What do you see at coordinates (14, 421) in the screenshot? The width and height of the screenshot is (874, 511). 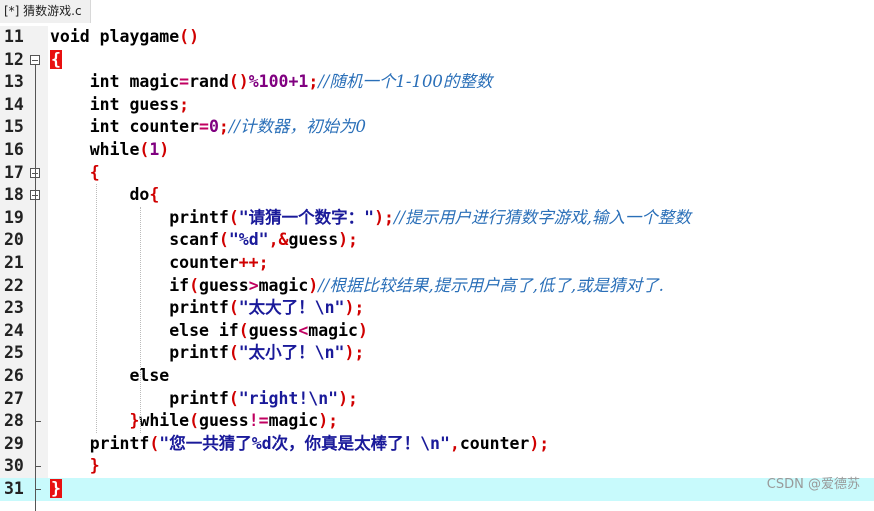 I see `line-number: 28` at bounding box center [14, 421].